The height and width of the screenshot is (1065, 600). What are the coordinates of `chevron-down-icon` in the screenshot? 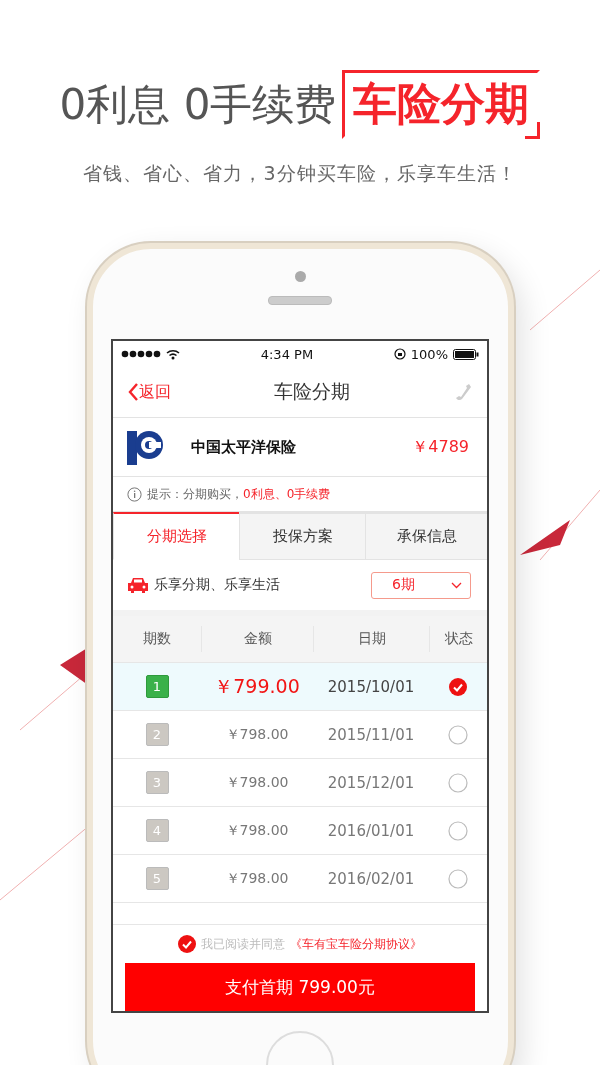 It's located at (456, 585).